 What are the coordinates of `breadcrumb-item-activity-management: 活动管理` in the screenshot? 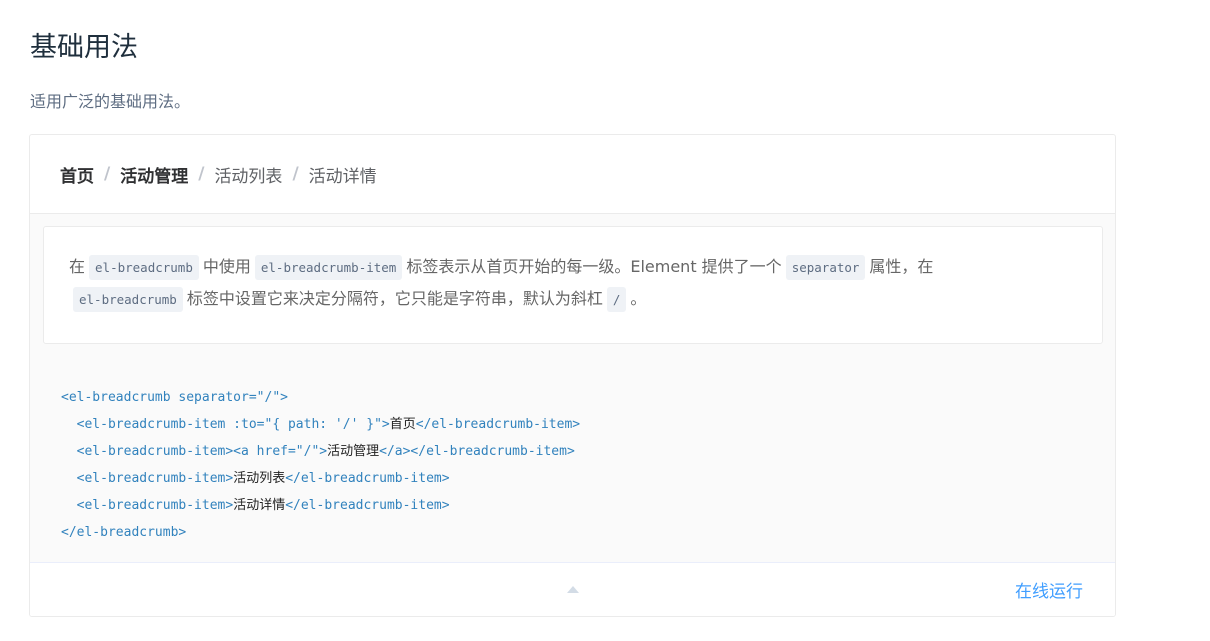 It's located at (154, 174).